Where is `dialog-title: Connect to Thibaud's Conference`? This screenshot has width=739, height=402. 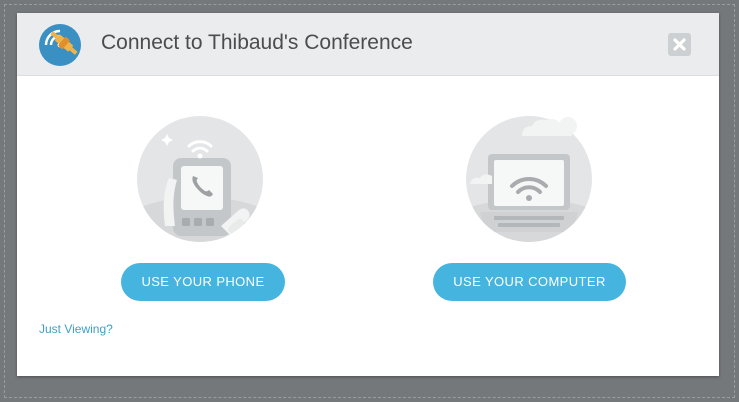
dialog-title: Connect to Thibaud's Conference is located at coordinates (257, 42).